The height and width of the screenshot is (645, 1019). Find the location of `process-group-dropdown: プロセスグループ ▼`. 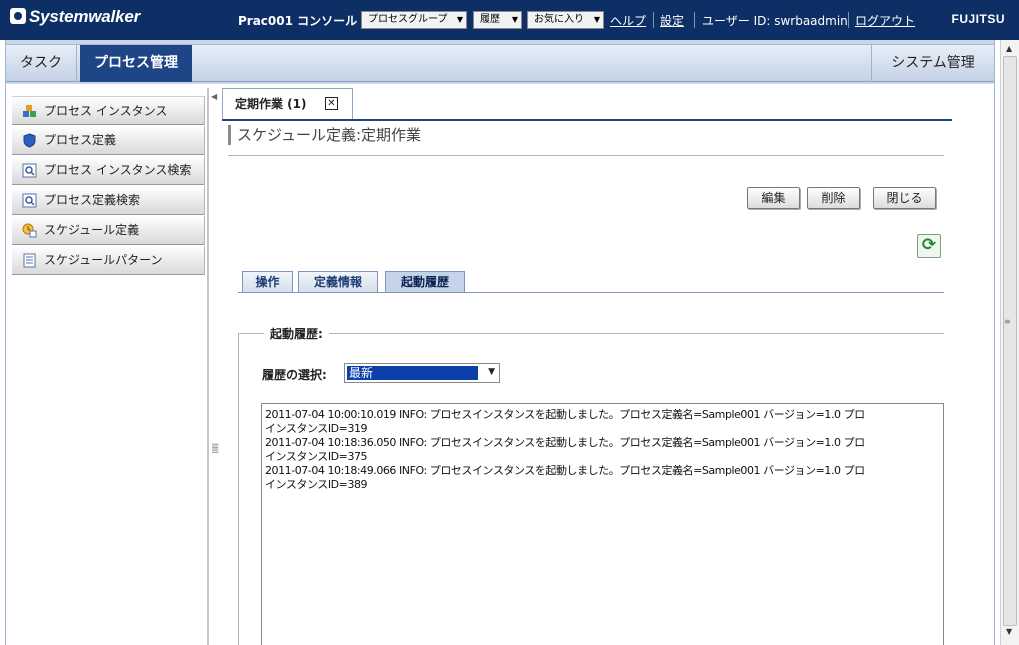

process-group-dropdown: プロセスグループ ▼ is located at coordinates (414, 20).